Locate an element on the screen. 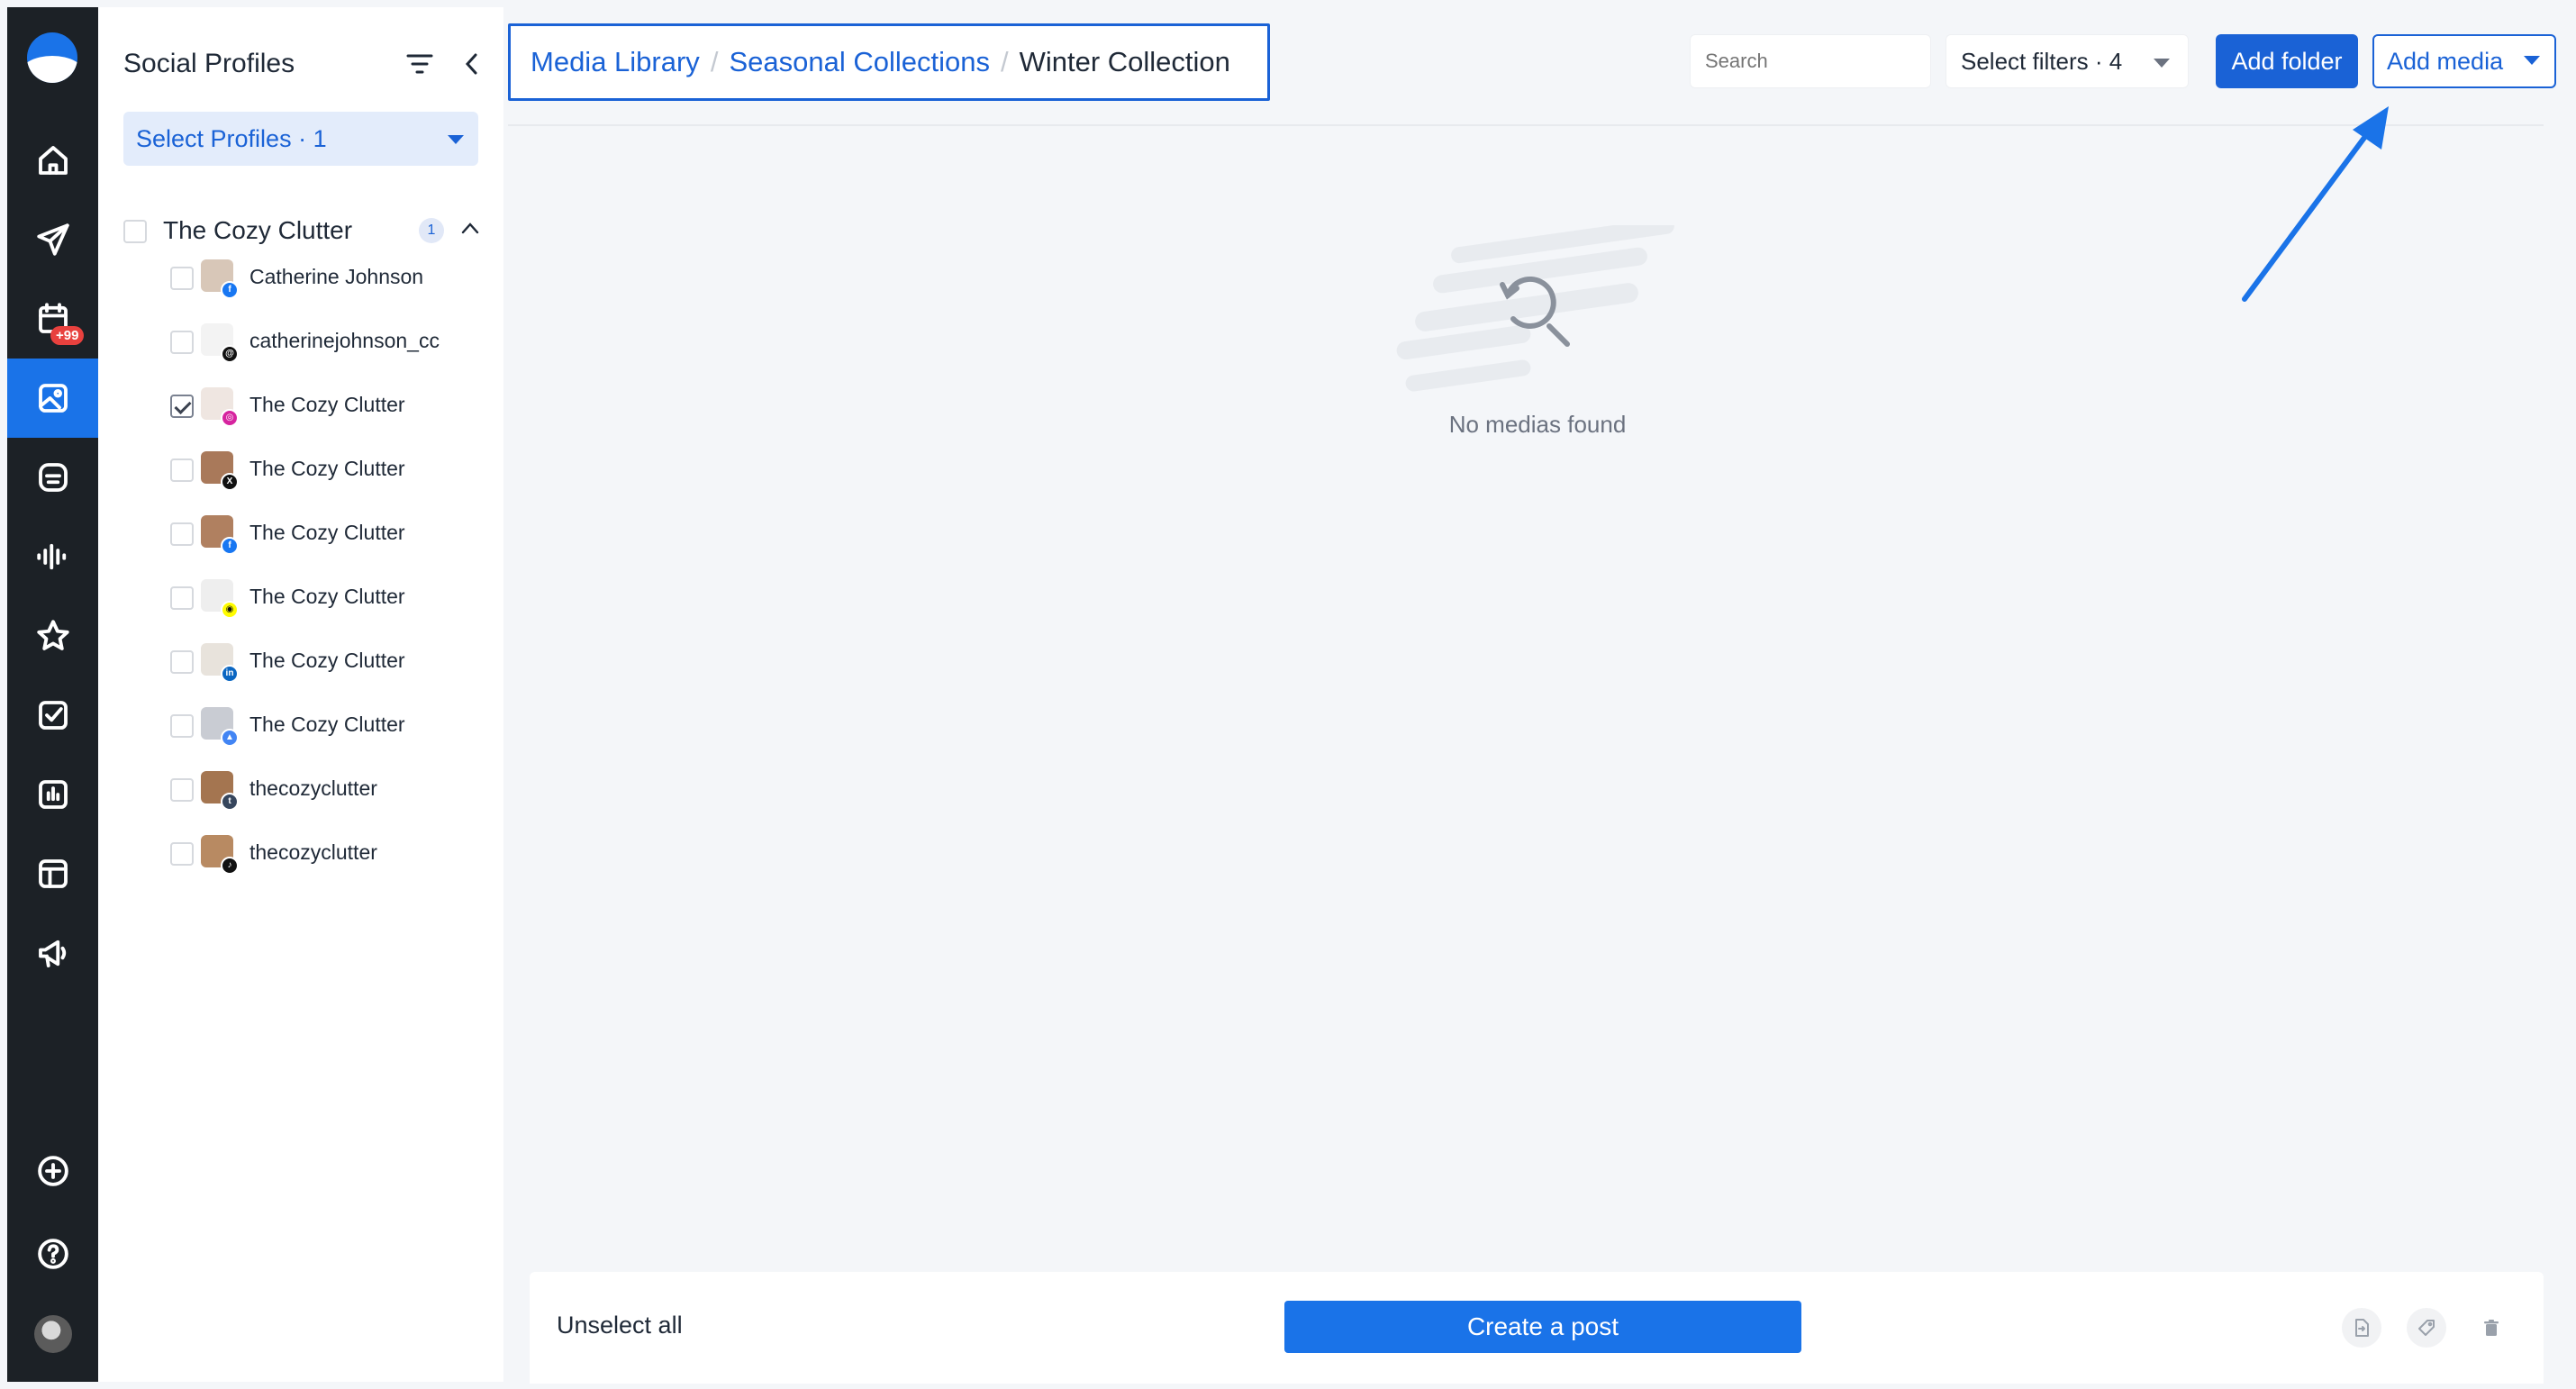 The width and height of the screenshot is (2576, 1389). send-icon is located at coordinates (52, 239).